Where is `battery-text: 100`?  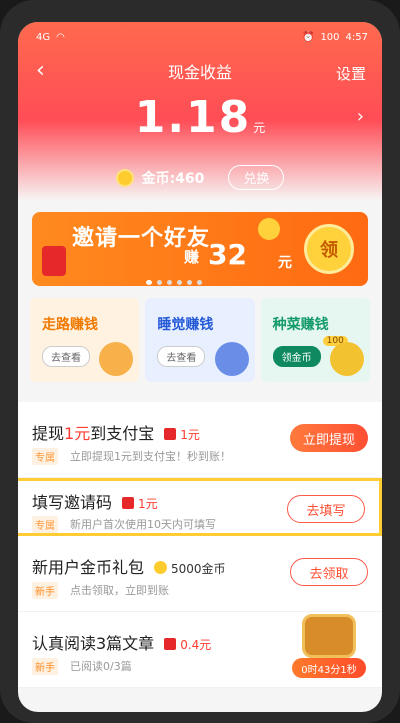
battery-text: 100 is located at coordinates (330, 37).